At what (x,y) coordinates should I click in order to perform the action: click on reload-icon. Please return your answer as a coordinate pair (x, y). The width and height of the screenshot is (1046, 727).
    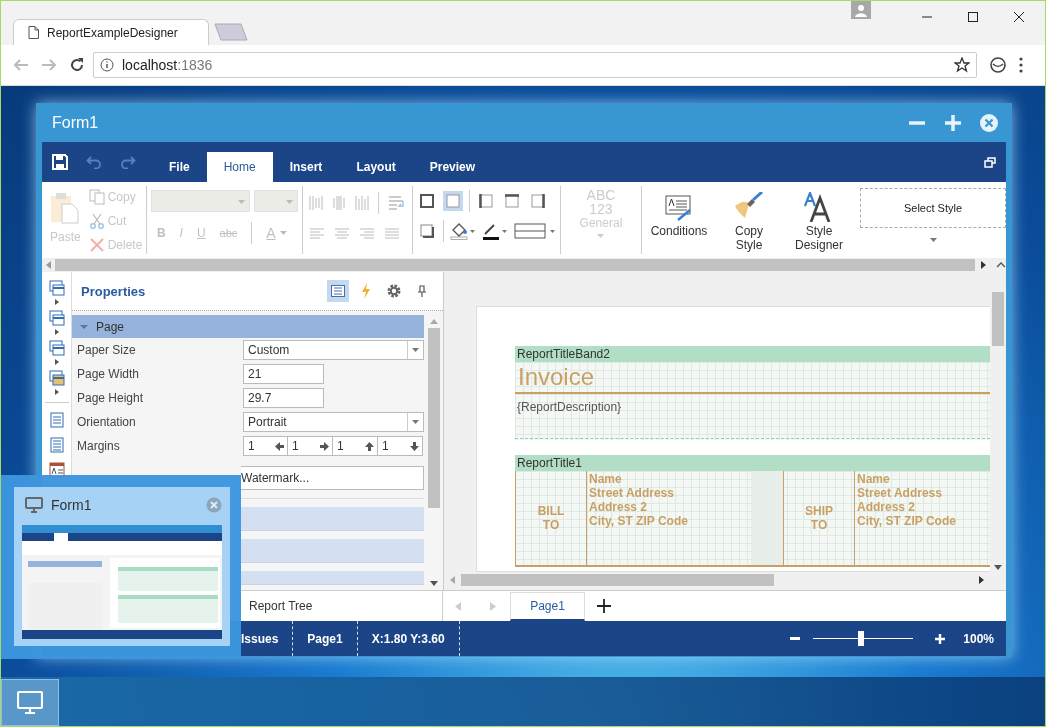
    Looking at the image, I should click on (77, 65).